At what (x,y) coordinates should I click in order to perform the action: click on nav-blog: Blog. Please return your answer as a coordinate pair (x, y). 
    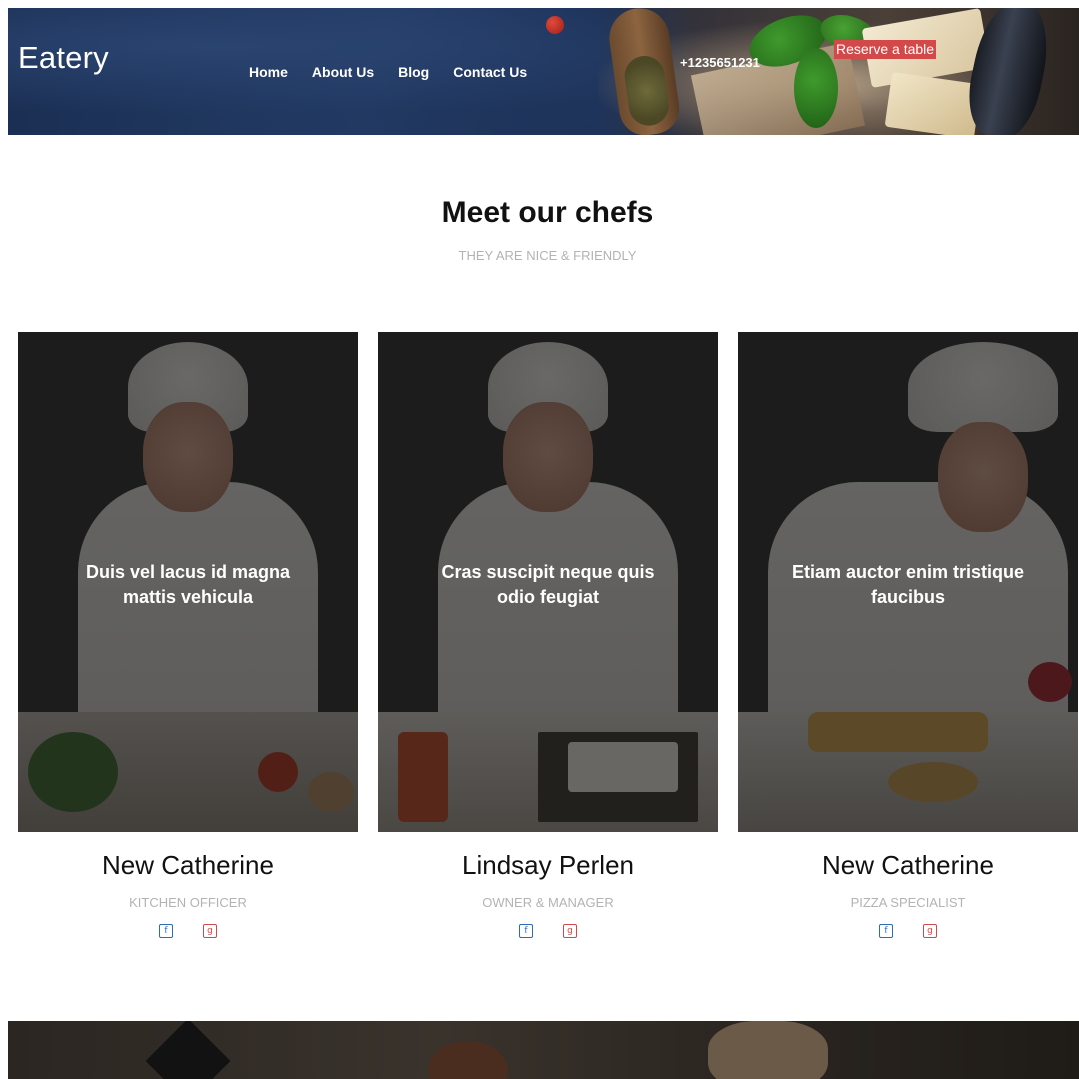
    Looking at the image, I should click on (413, 72).